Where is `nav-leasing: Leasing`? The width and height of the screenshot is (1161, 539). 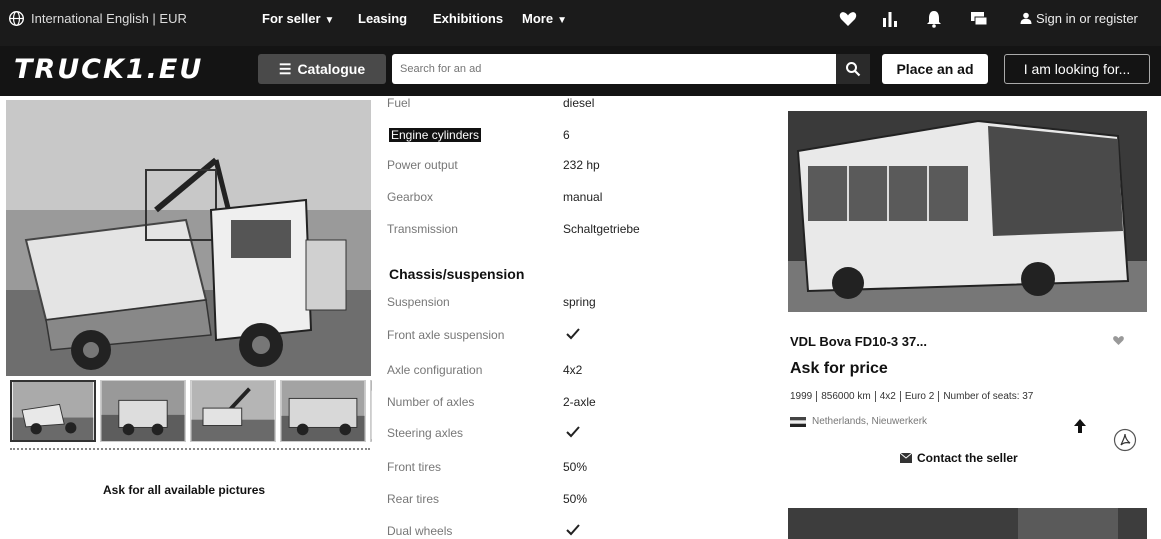 nav-leasing: Leasing is located at coordinates (382, 18).